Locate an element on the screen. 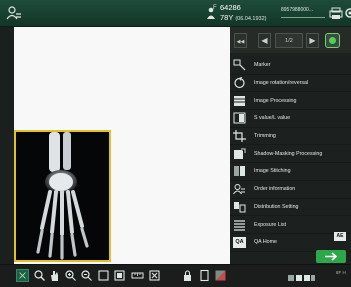 The width and height of the screenshot is (351, 287). delete-icon is located at coordinates (154, 275).